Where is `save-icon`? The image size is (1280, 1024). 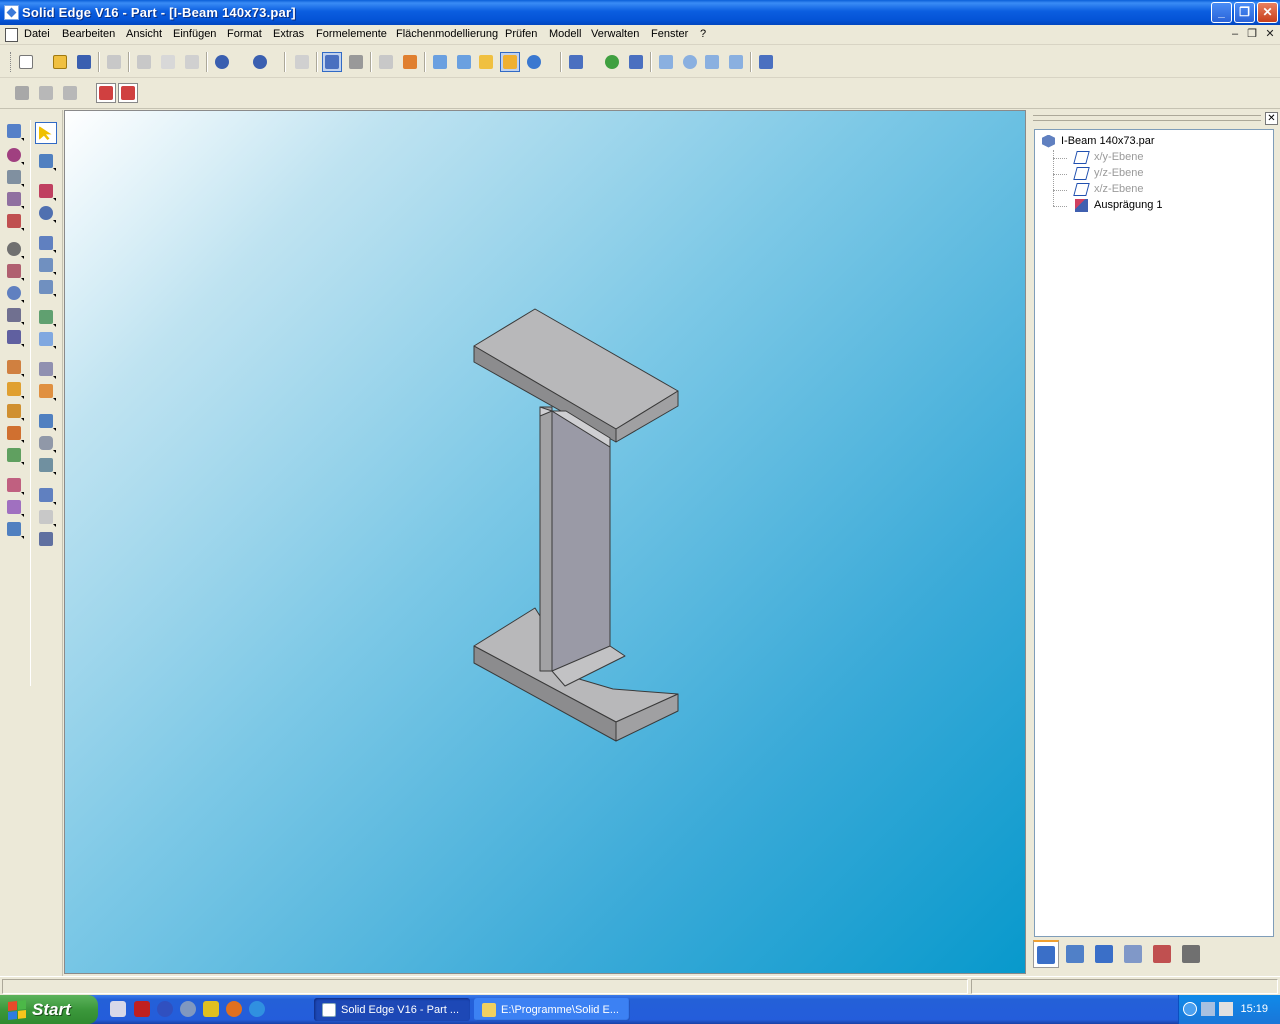 save-icon is located at coordinates (84, 62).